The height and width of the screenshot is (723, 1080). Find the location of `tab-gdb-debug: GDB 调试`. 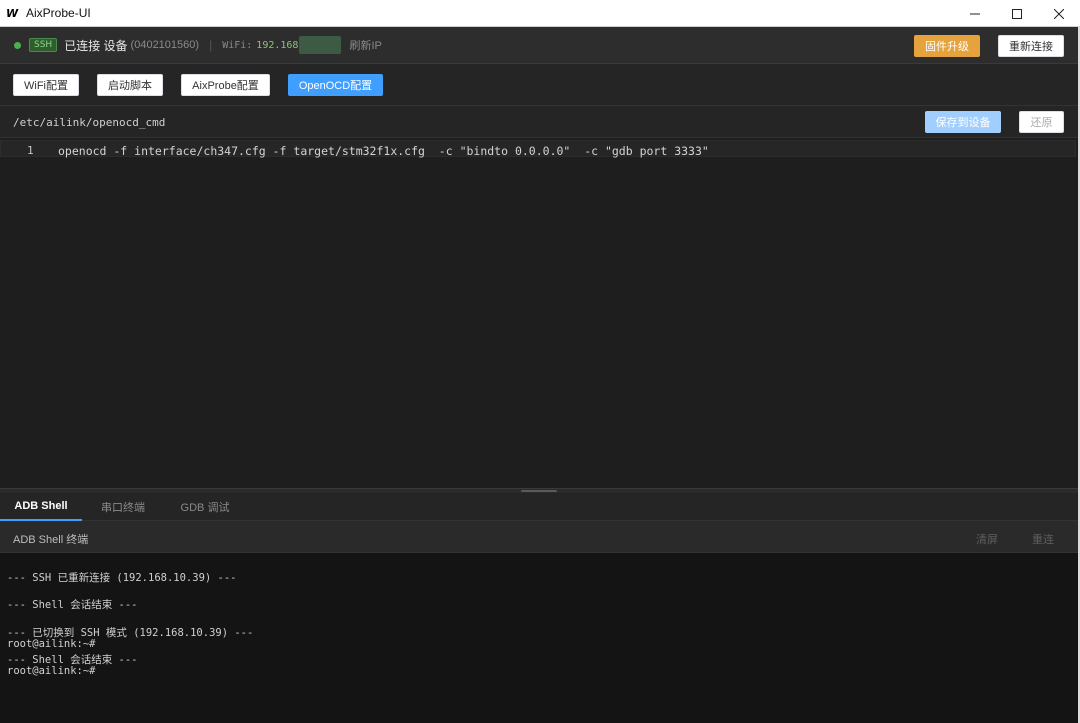

tab-gdb-debug: GDB 调试 is located at coordinates (205, 507).